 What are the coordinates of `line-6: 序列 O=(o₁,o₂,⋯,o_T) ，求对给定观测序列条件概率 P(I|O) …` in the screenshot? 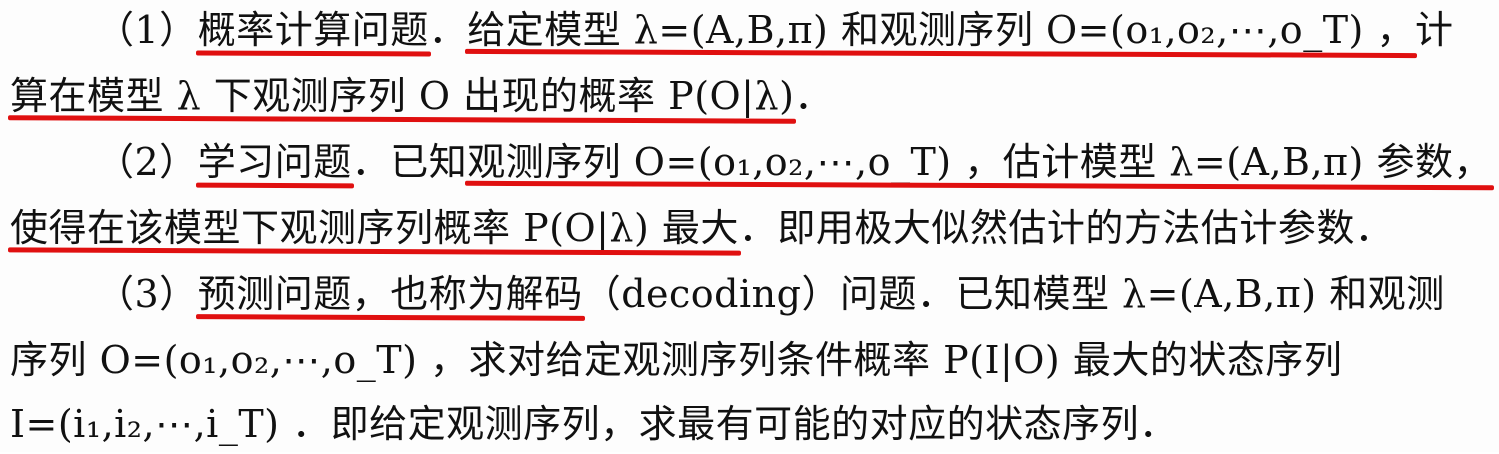 It's located at (749, 360).